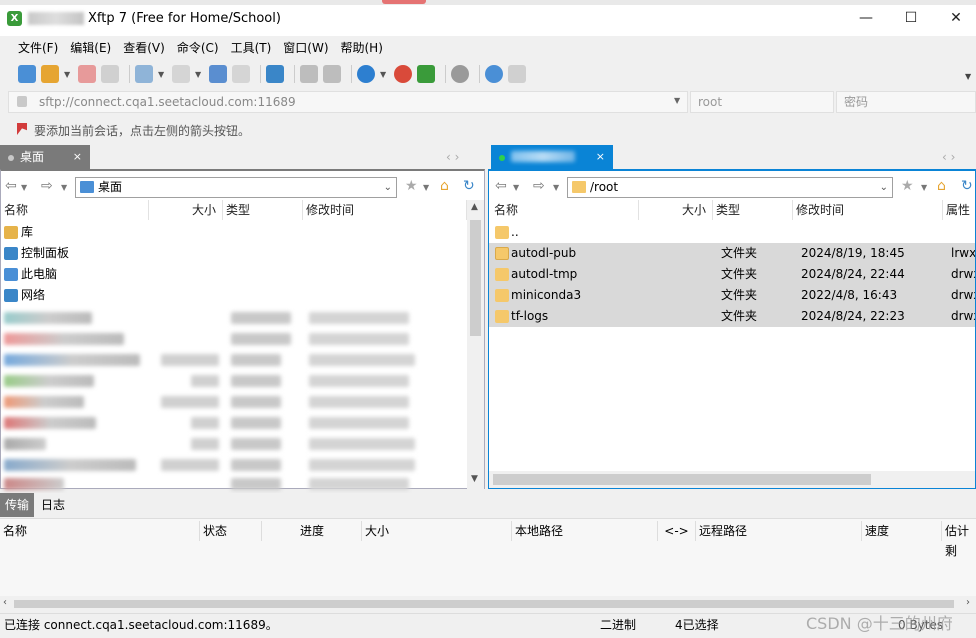  Describe the element at coordinates (959, 539) in the screenshot. I see `transfer-column-eta: 估计剩` at that location.